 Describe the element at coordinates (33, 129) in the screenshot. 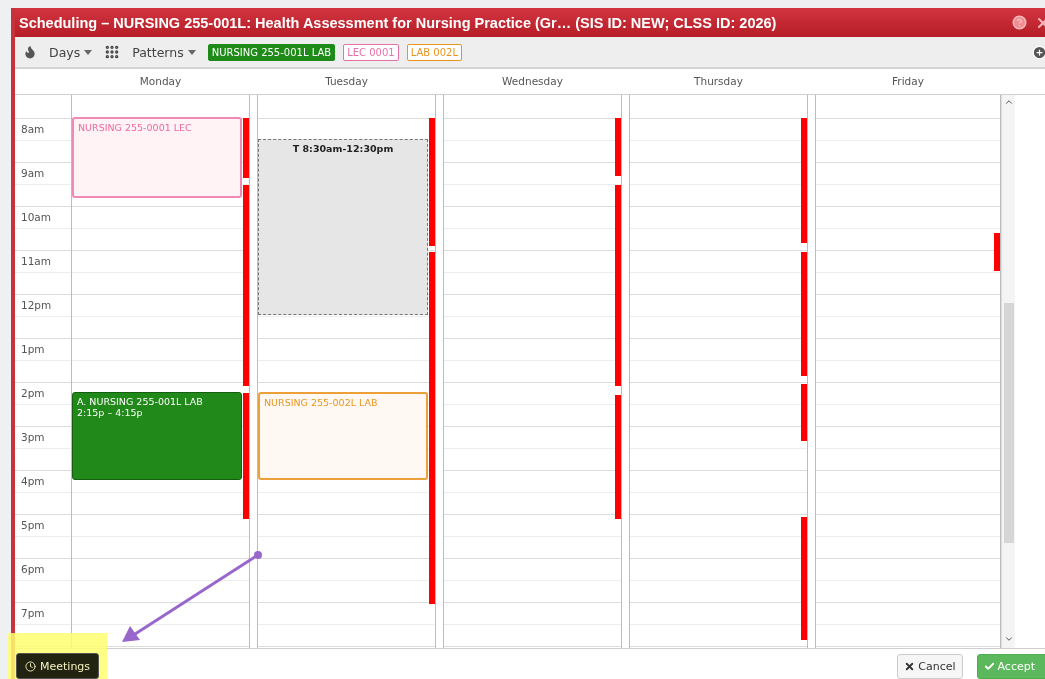

I see `hour-label: 8am` at that location.